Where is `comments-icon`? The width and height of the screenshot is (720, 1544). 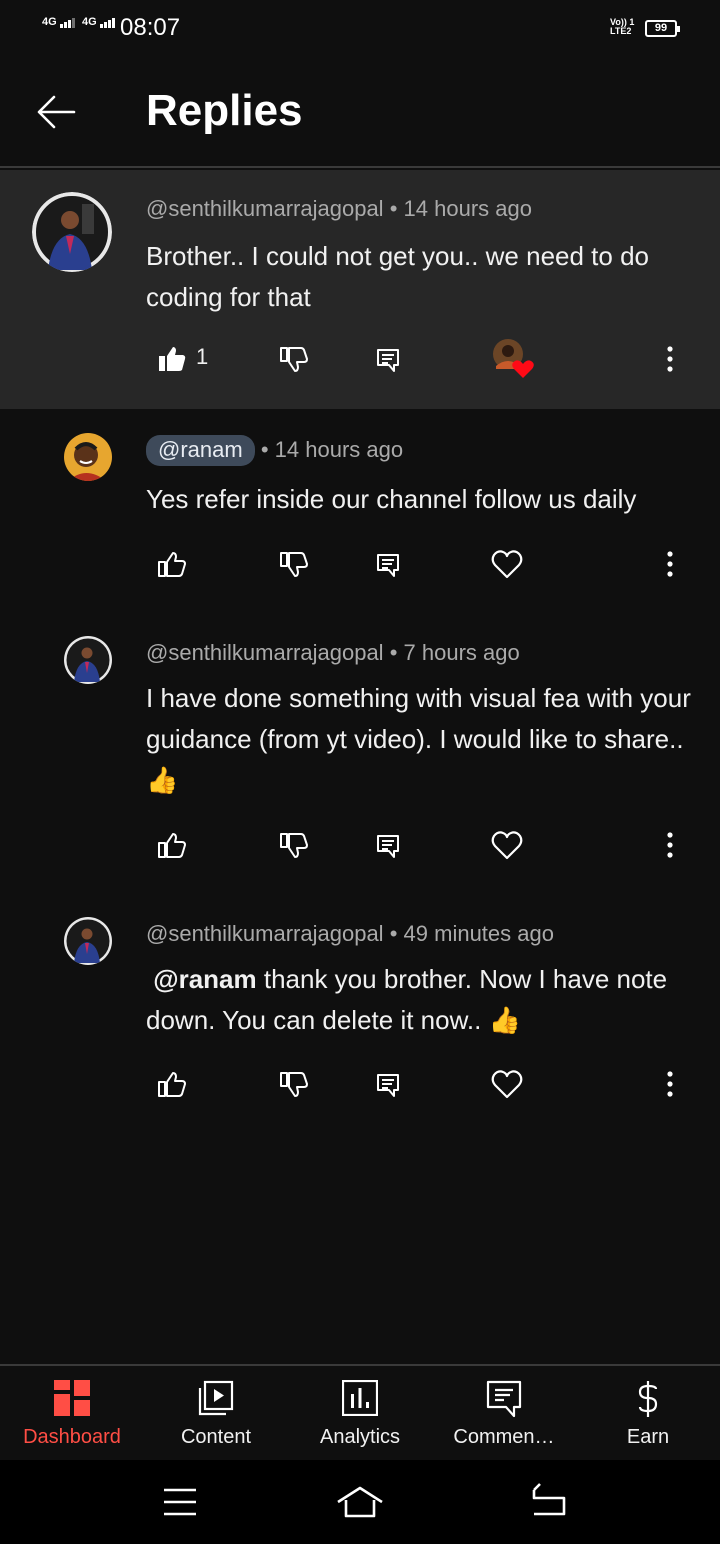 comments-icon is located at coordinates (504, 1399).